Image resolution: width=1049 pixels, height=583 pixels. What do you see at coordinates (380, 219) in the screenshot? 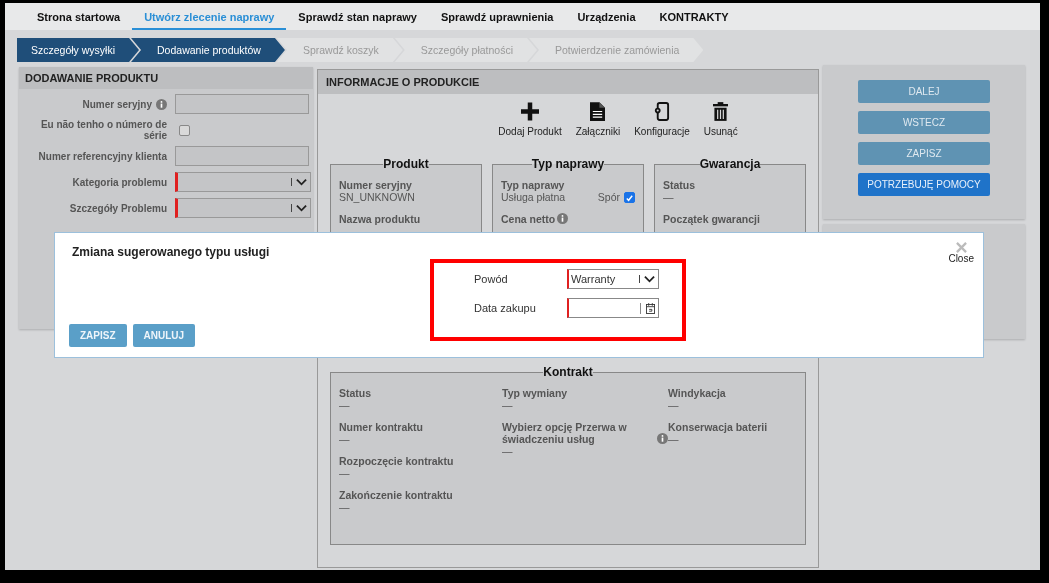
I see `field-label: Nazwa produktu` at bounding box center [380, 219].